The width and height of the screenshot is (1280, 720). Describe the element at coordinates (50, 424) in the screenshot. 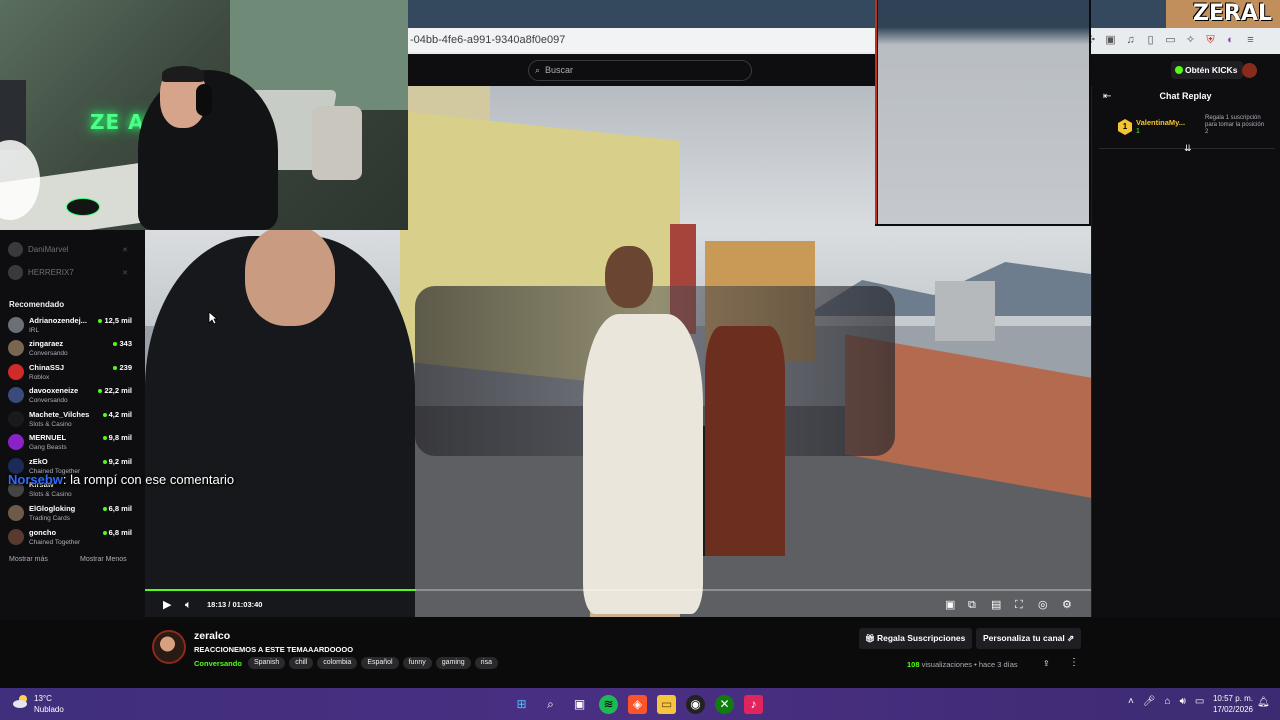

I see `channel-category: Slots & Casino` at that location.